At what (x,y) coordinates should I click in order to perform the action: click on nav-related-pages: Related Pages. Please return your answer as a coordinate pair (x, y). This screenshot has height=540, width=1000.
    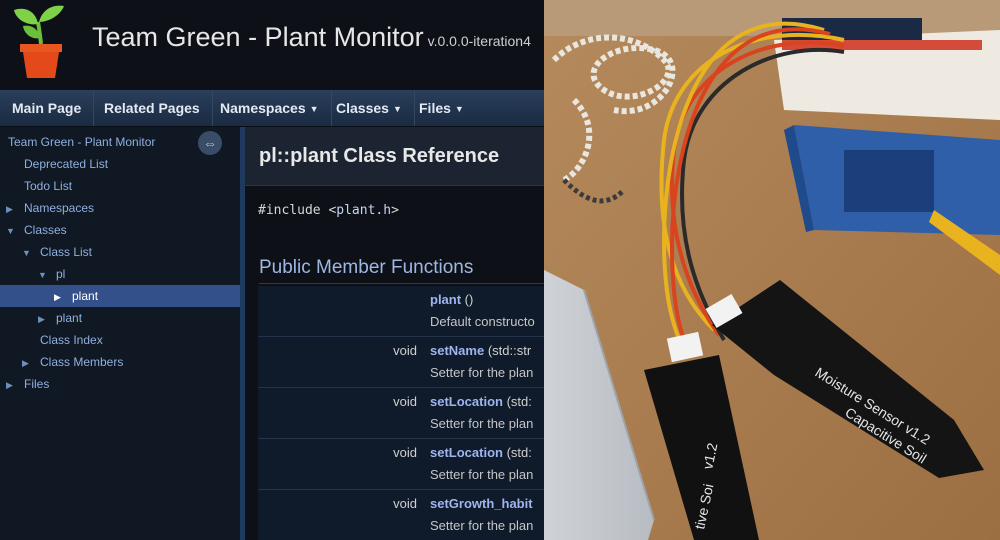
    Looking at the image, I should click on (152, 108).